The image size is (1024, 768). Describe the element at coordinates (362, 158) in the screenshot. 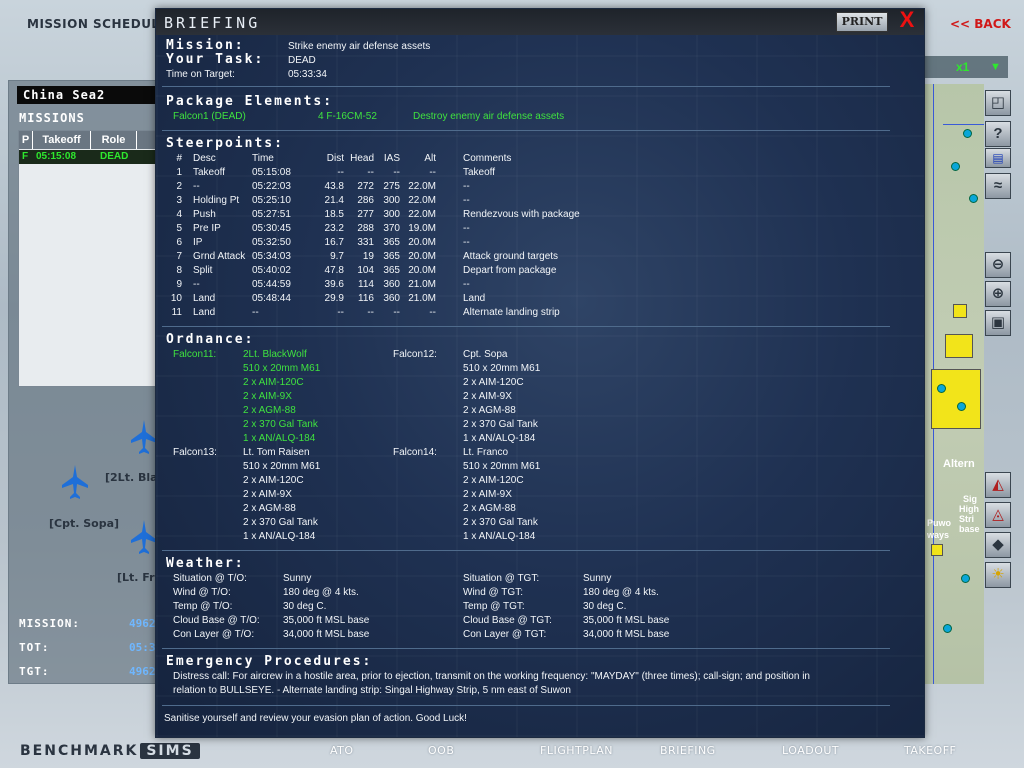

I see `column-header-head: Head` at that location.